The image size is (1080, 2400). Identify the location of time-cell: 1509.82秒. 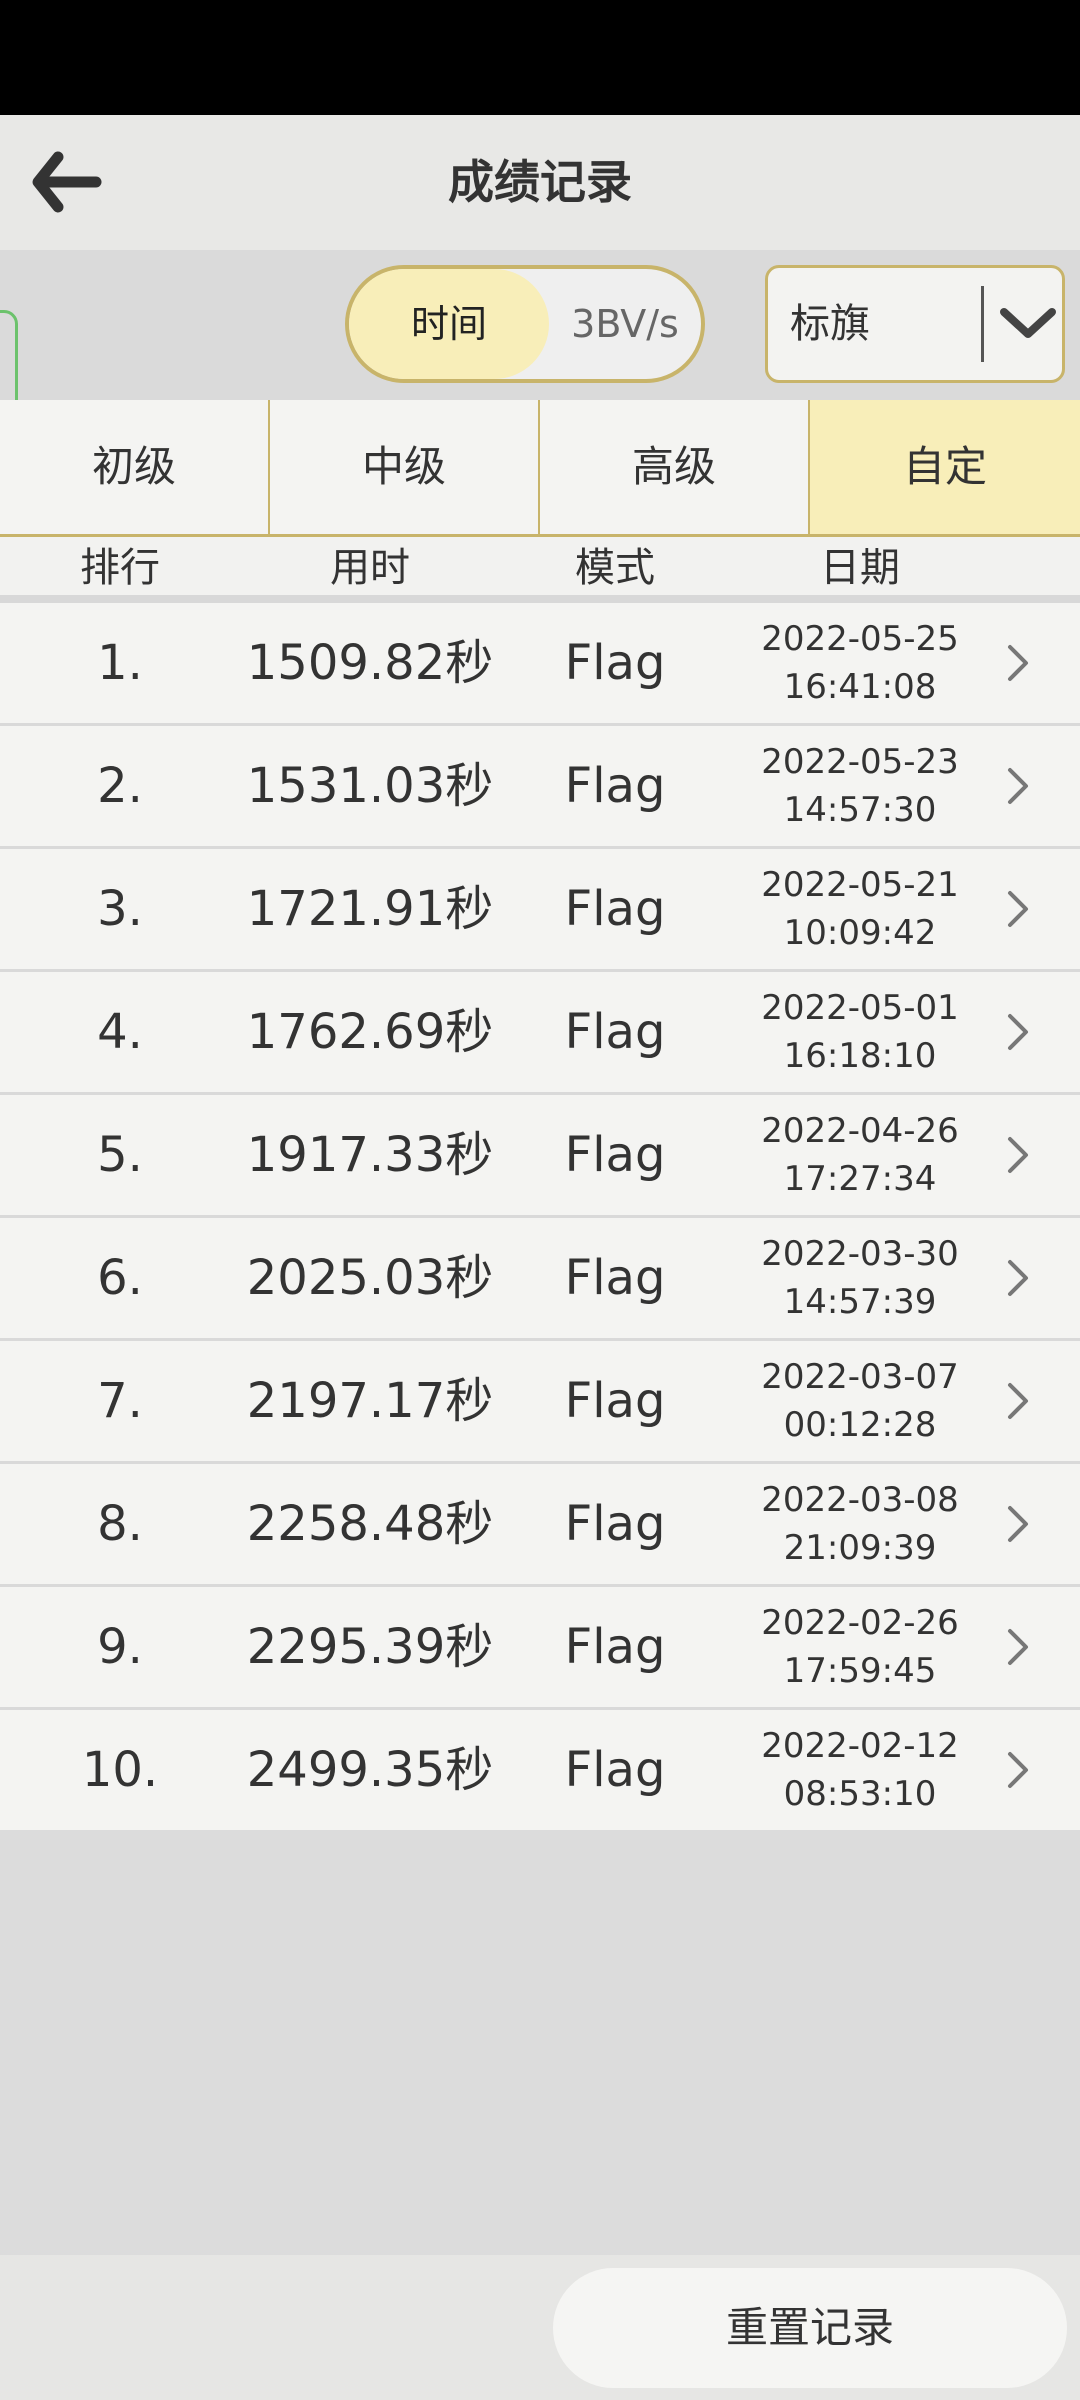
(370, 663).